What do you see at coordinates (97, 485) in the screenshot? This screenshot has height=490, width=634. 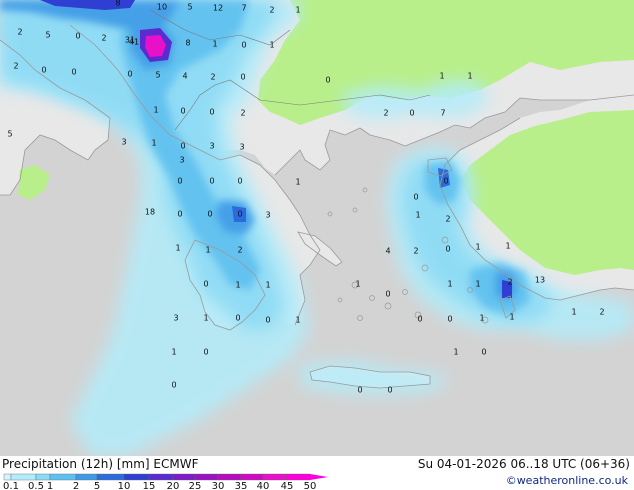 I see `legend-tick-label: 5` at bounding box center [97, 485].